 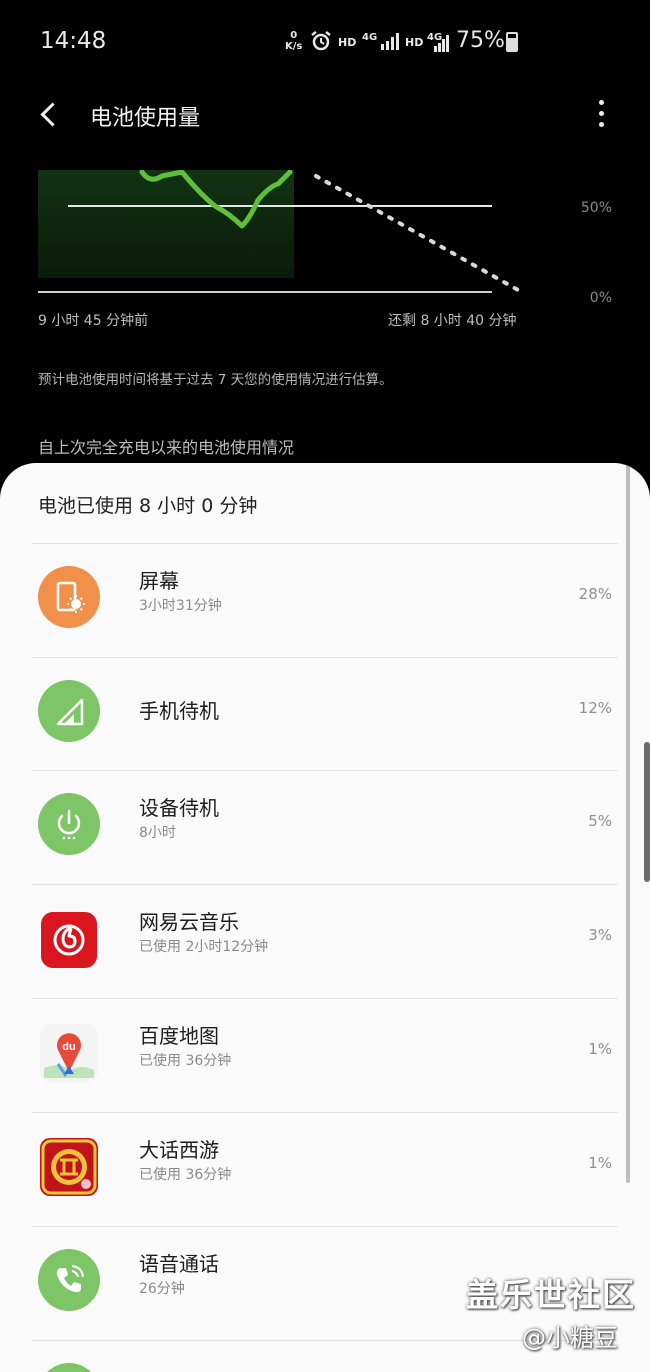 What do you see at coordinates (601, 114) in the screenshot?
I see `more-options-button` at bounding box center [601, 114].